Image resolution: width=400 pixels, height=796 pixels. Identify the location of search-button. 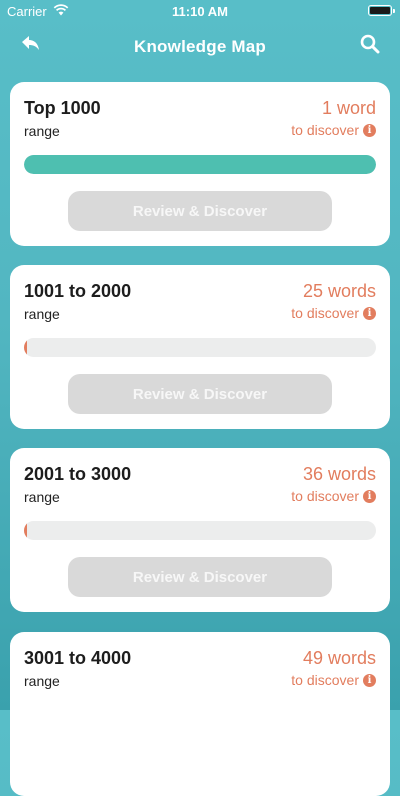
(370, 46).